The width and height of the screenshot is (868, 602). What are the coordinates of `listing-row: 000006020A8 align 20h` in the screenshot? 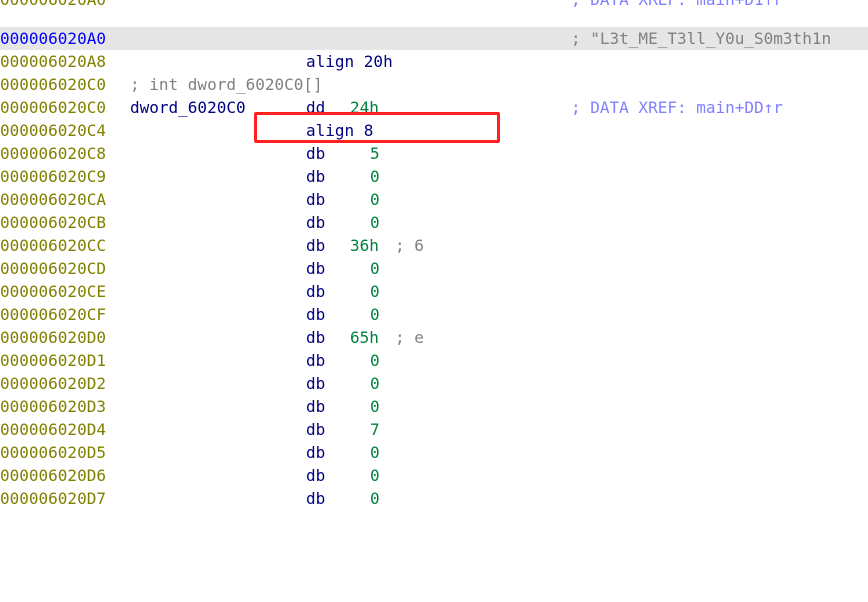 It's located at (434, 61).